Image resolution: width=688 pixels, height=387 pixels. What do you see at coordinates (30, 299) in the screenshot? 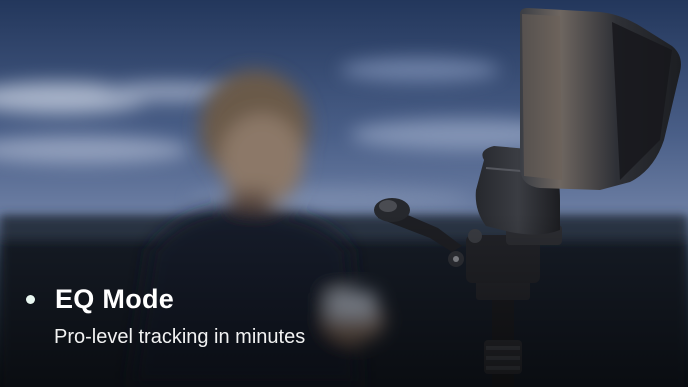
I see `bullet-dot-icon` at bounding box center [30, 299].